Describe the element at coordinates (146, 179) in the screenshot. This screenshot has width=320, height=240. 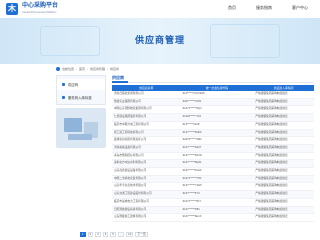
I see `supplier-name-cell: 中国二冶机电安装有限公司` at that location.